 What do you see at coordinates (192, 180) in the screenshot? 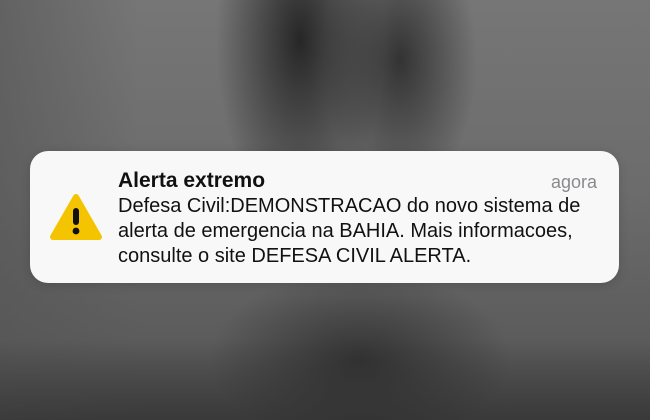
I see `alert-title: Alerta extremo` at bounding box center [192, 180].